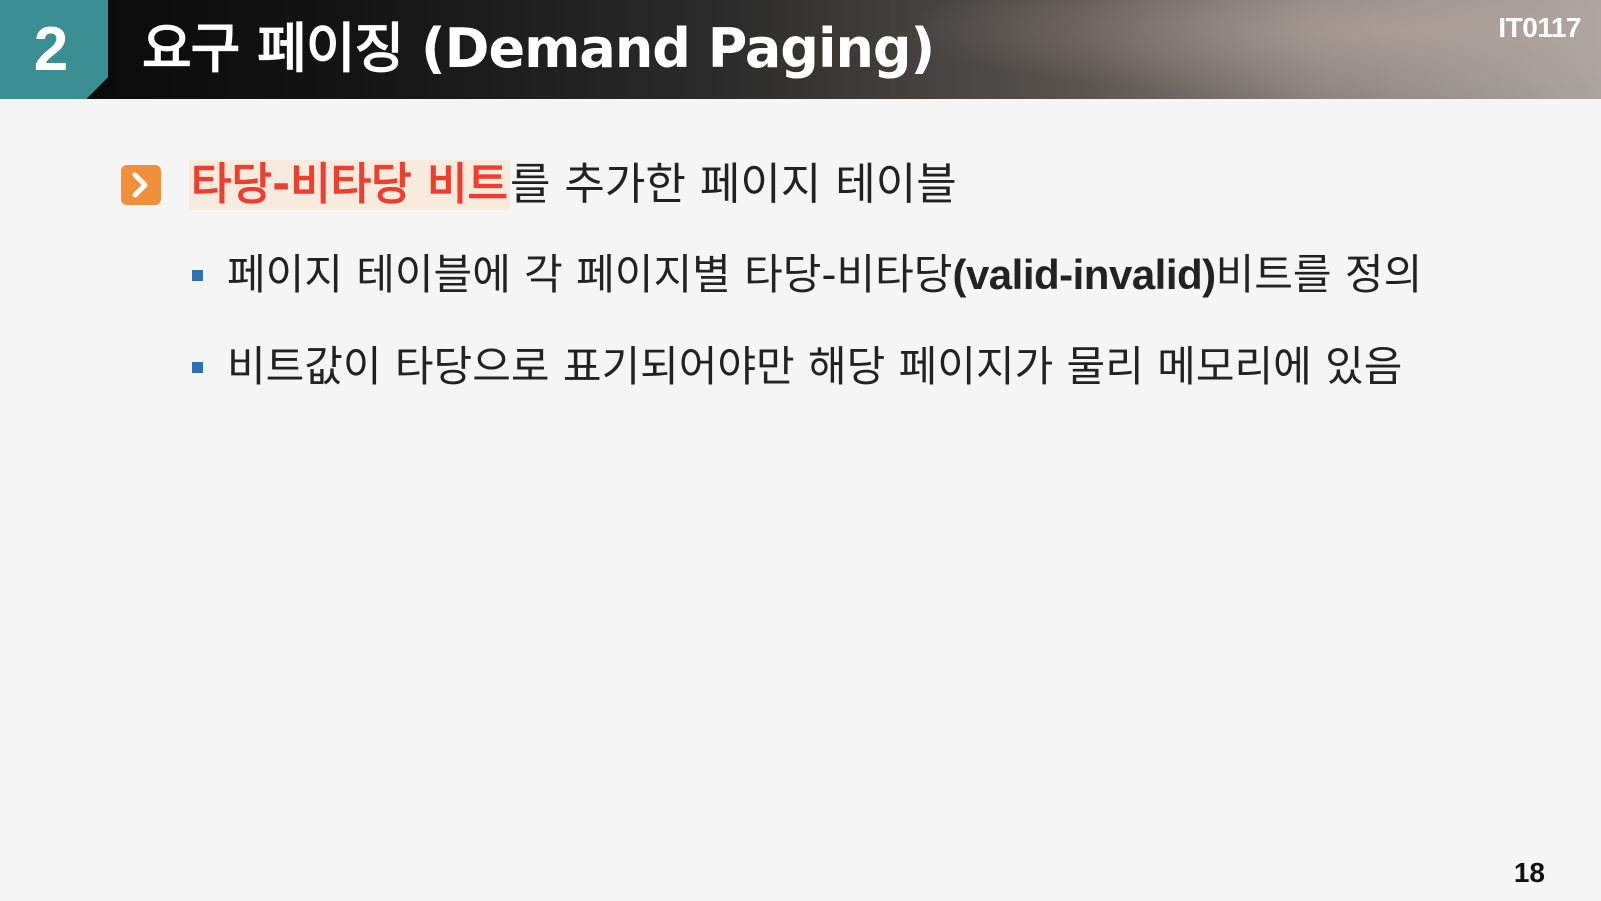 This screenshot has height=901, width=1601. I want to click on course-code: IT0117, so click(1539, 27).